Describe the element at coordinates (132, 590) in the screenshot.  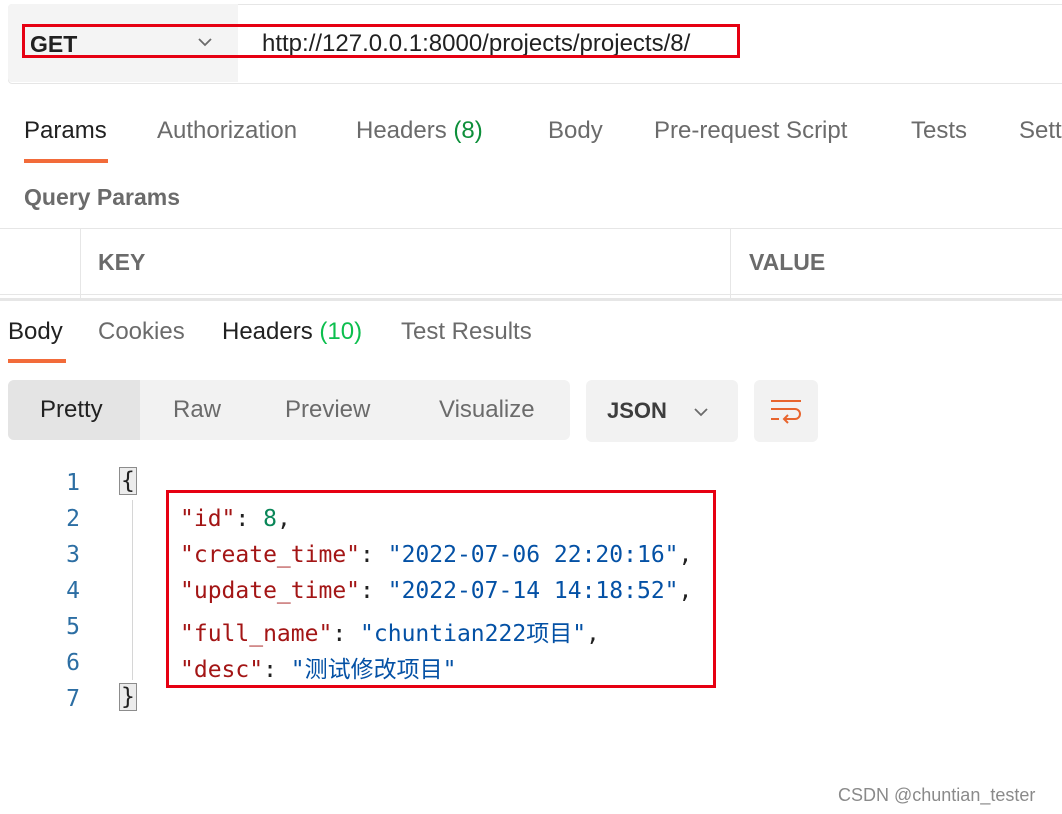
I see `indent-guide` at that location.